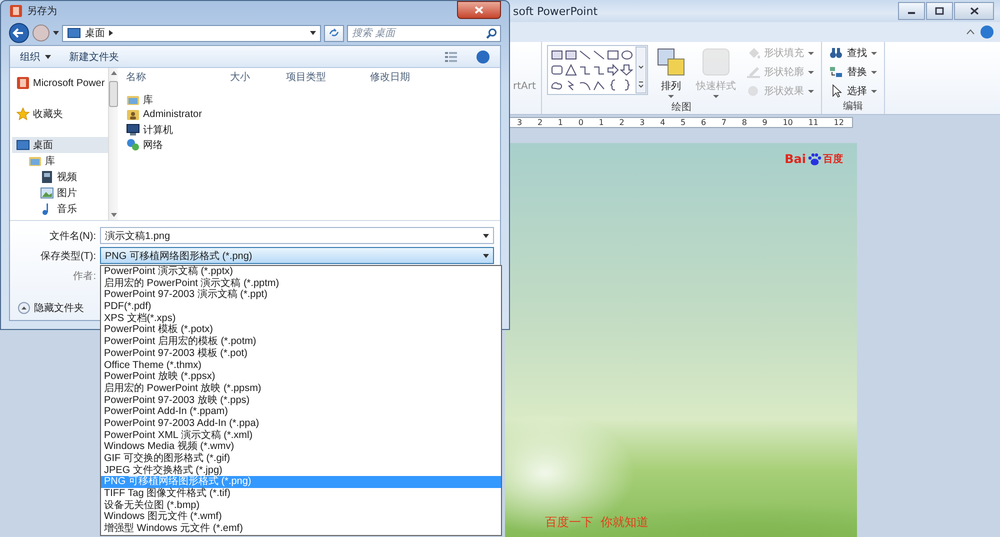  I want to click on file-type-option: PowerPoint 演示文稿 (*.pptx), so click(301, 272).